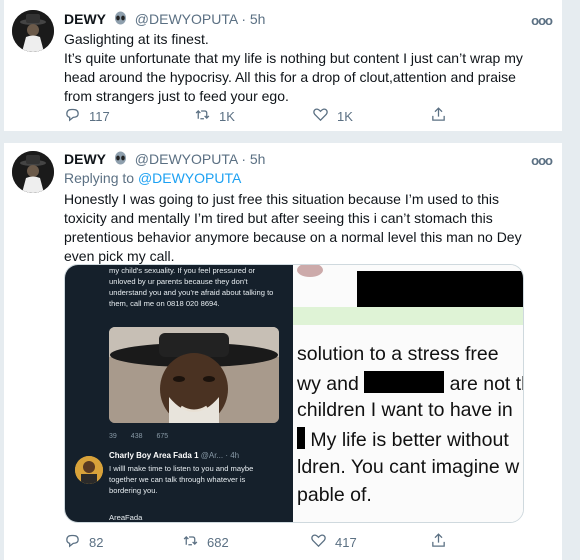  What do you see at coordinates (214, 116) in the screenshot?
I see `retweet-button: 1K` at bounding box center [214, 116].